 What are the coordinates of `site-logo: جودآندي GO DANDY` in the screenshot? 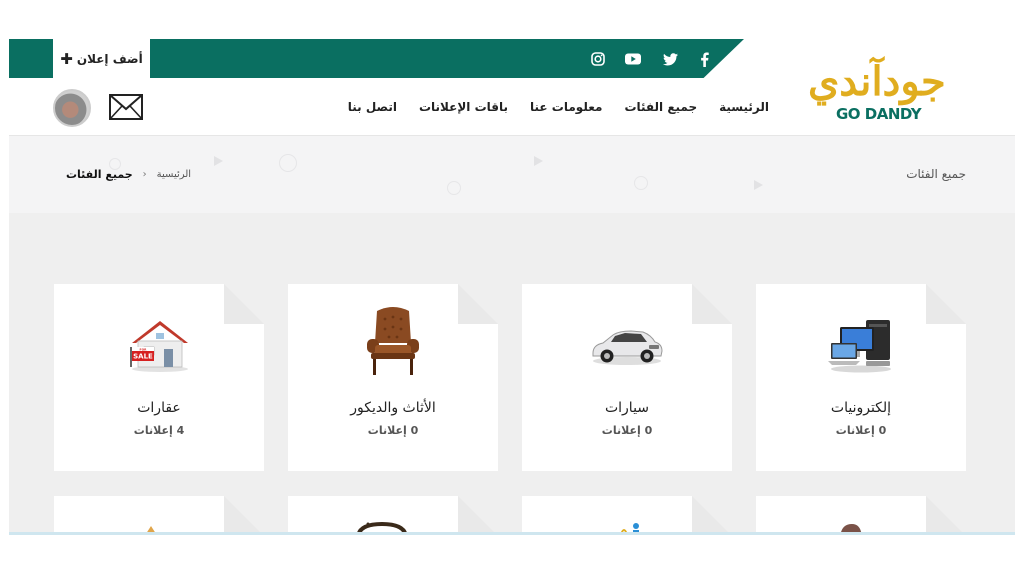 It's located at (886, 93).